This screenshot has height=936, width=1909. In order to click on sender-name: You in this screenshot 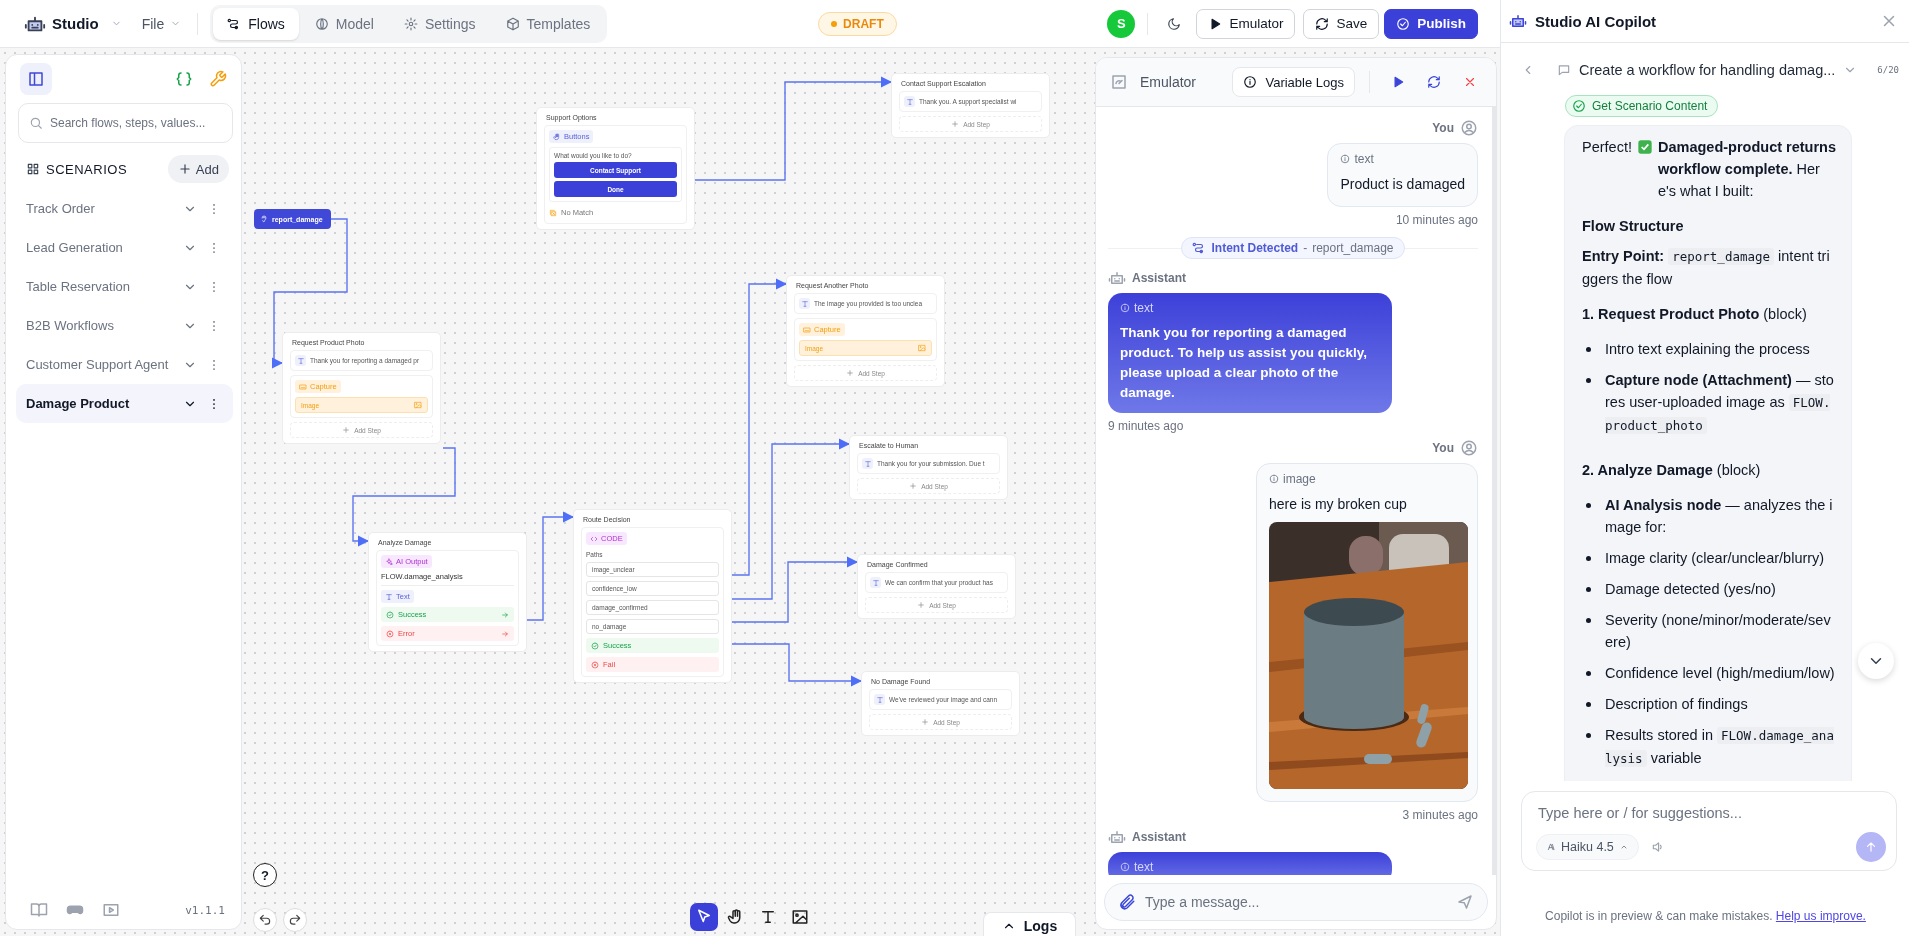, I will do `click(1443, 448)`.